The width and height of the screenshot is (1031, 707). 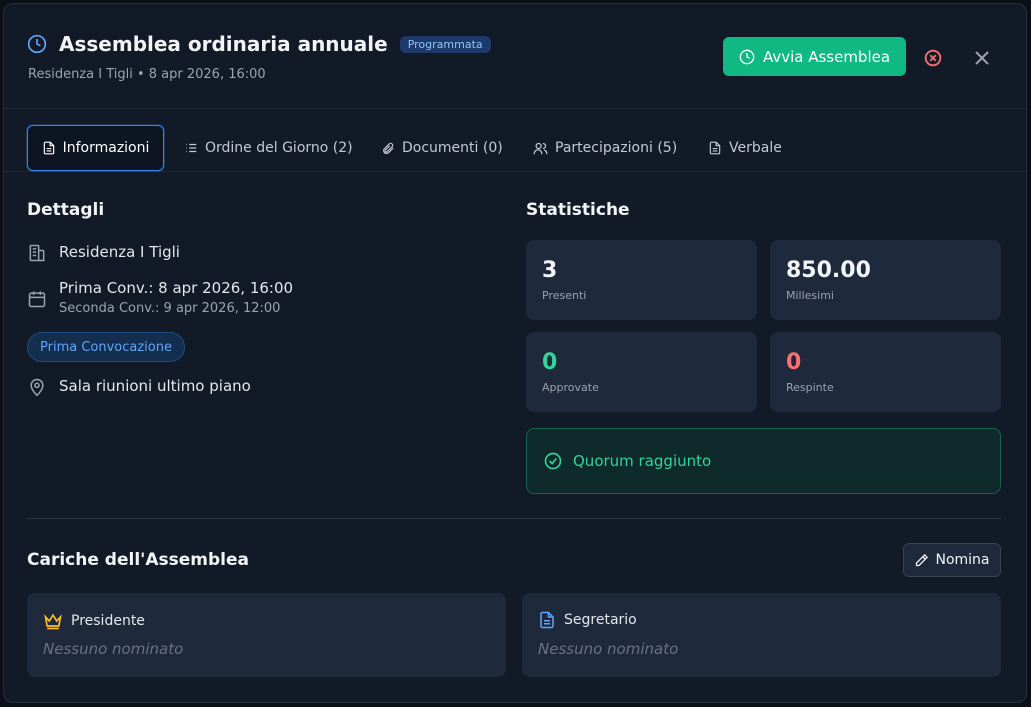 What do you see at coordinates (810, 295) in the screenshot?
I see `stat-label: Millesimi` at bounding box center [810, 295].